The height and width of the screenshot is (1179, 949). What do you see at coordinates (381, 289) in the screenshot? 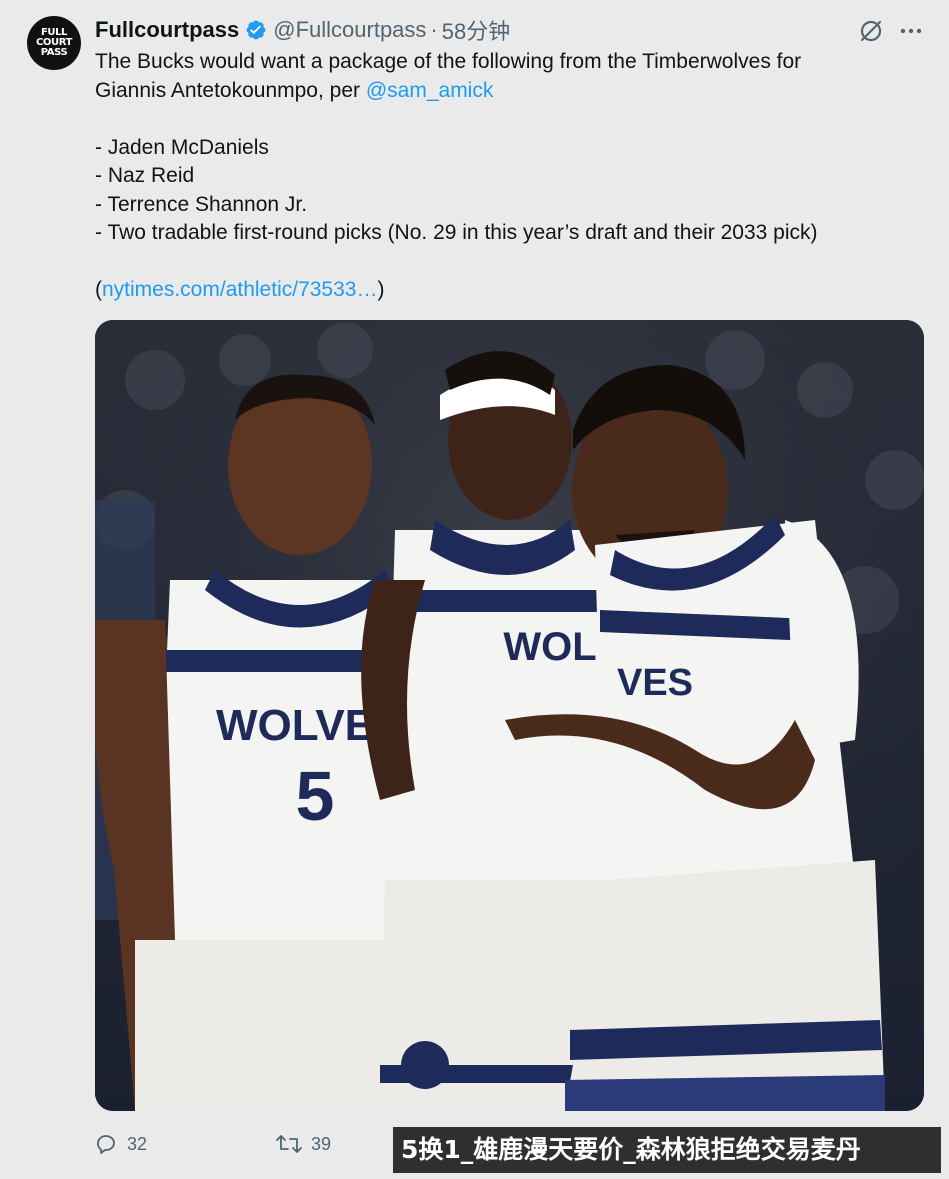
I see `link-close-paren: )` at bounding box center [381, 289].